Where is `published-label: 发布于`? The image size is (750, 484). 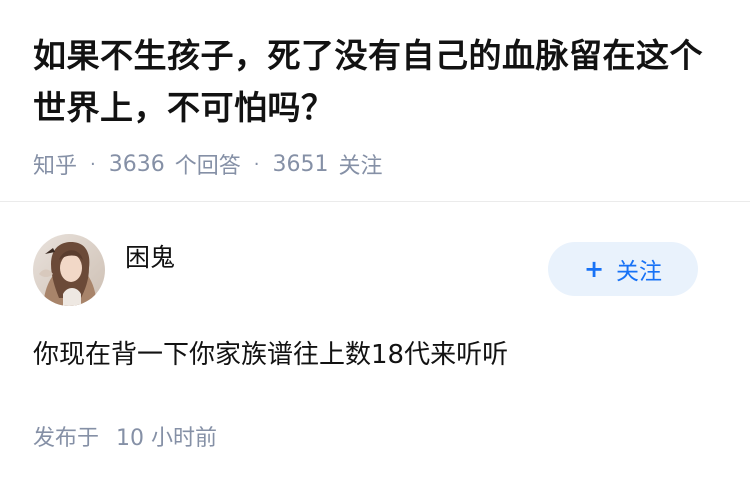 published-label: 发布于 is located at coordinates (66, 438).